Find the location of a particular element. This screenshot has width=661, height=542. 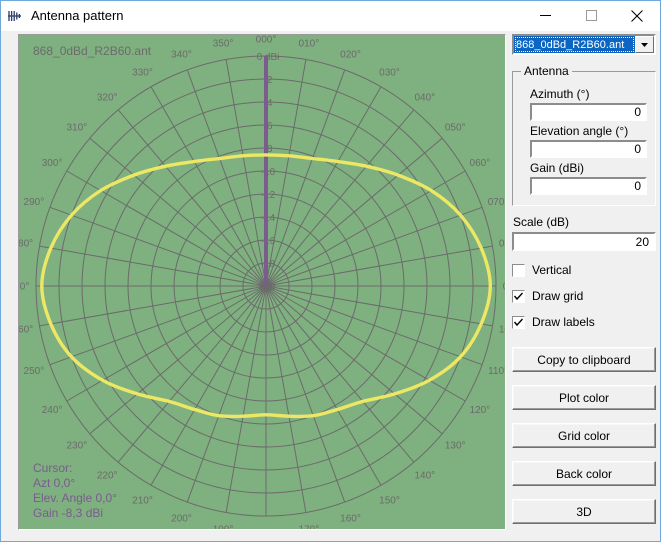

azimuth-tick-label: 260° is located at coordinates (26, 329).